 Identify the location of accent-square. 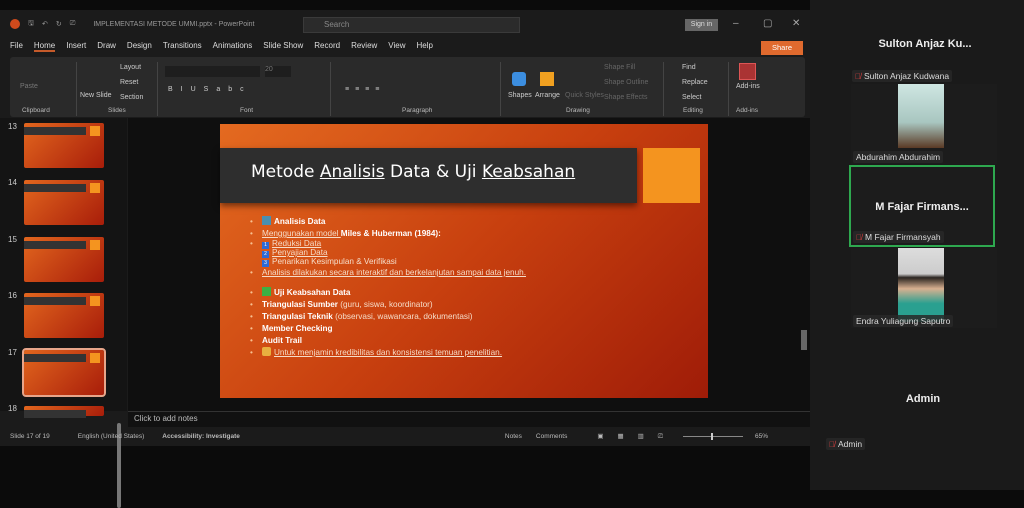
(671, 175).